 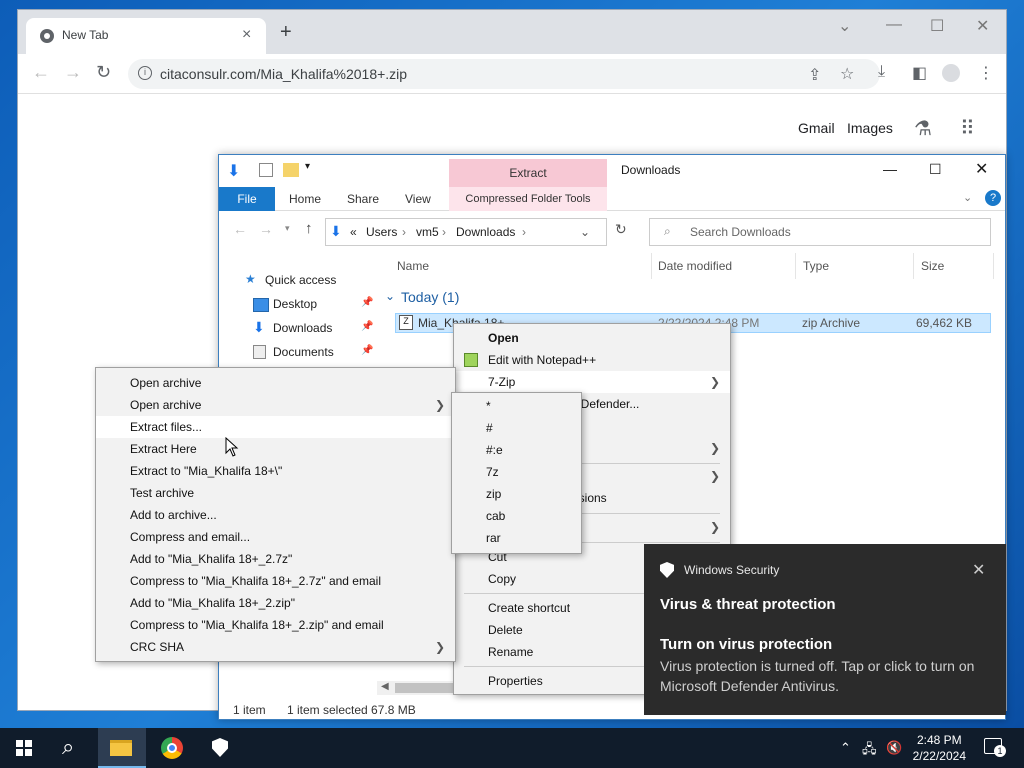 What do you see at coordinates (814, 75) in the screenshot?
I see `share-icon: ⇪` at bounding box center [814, 75].